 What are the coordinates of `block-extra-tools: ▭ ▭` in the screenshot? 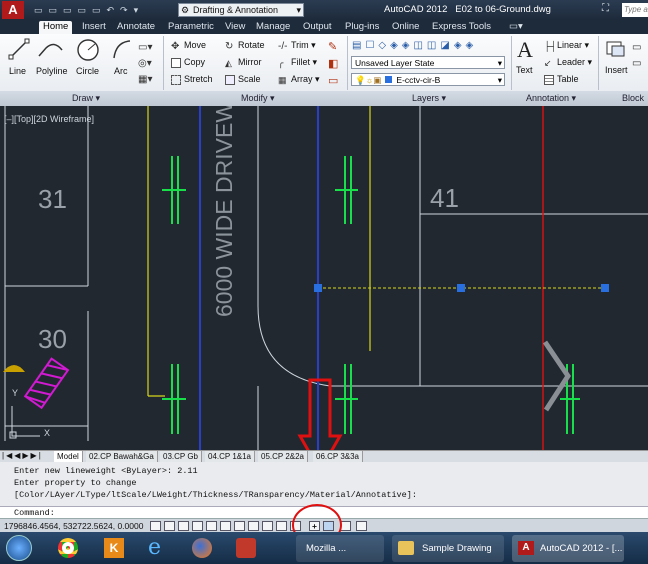 It's located at (640, 62).